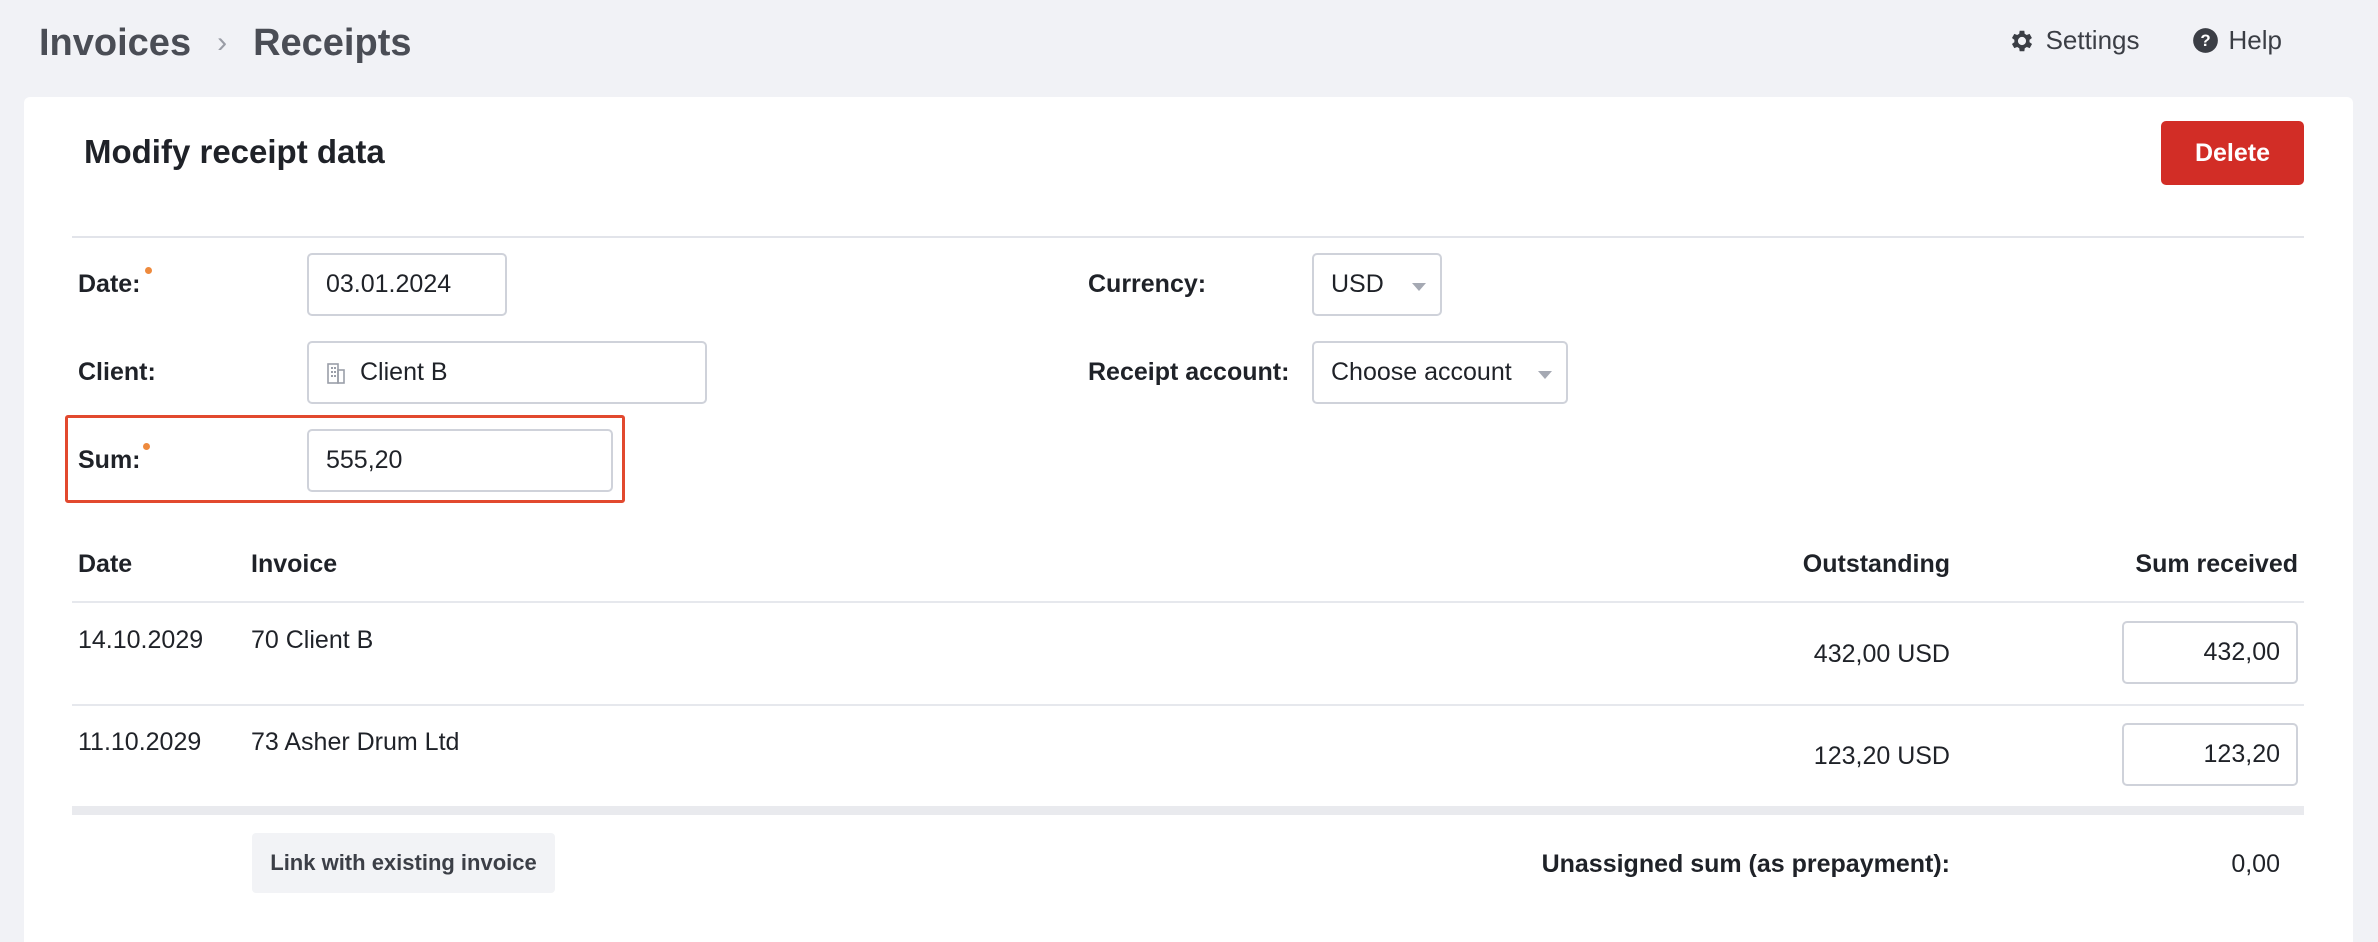  What do you see at coordinates (1188, 237) in the screenshot?
I see `header-divider` at bounding box center [1188, 237].